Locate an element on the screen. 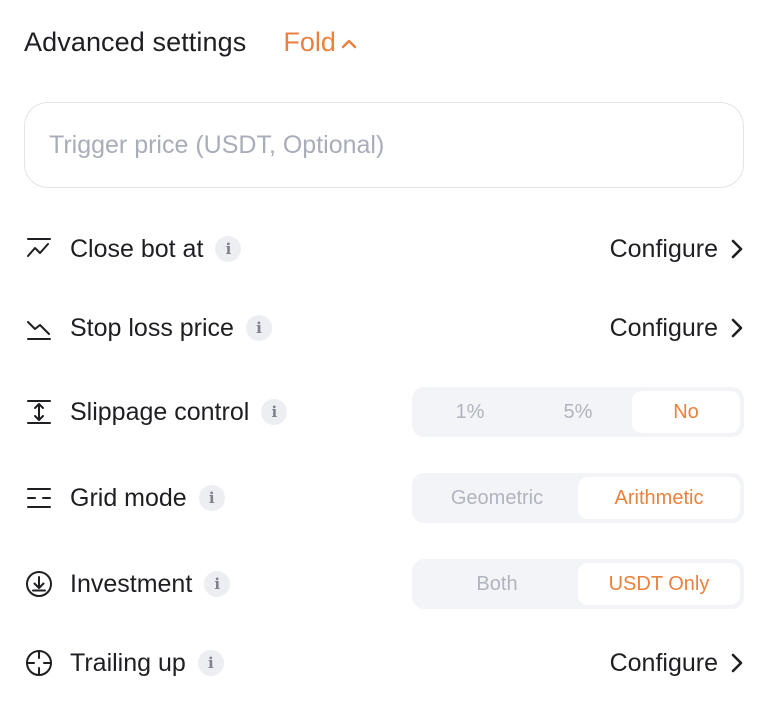  chart-up-icon is located at coordinates (39, 249).